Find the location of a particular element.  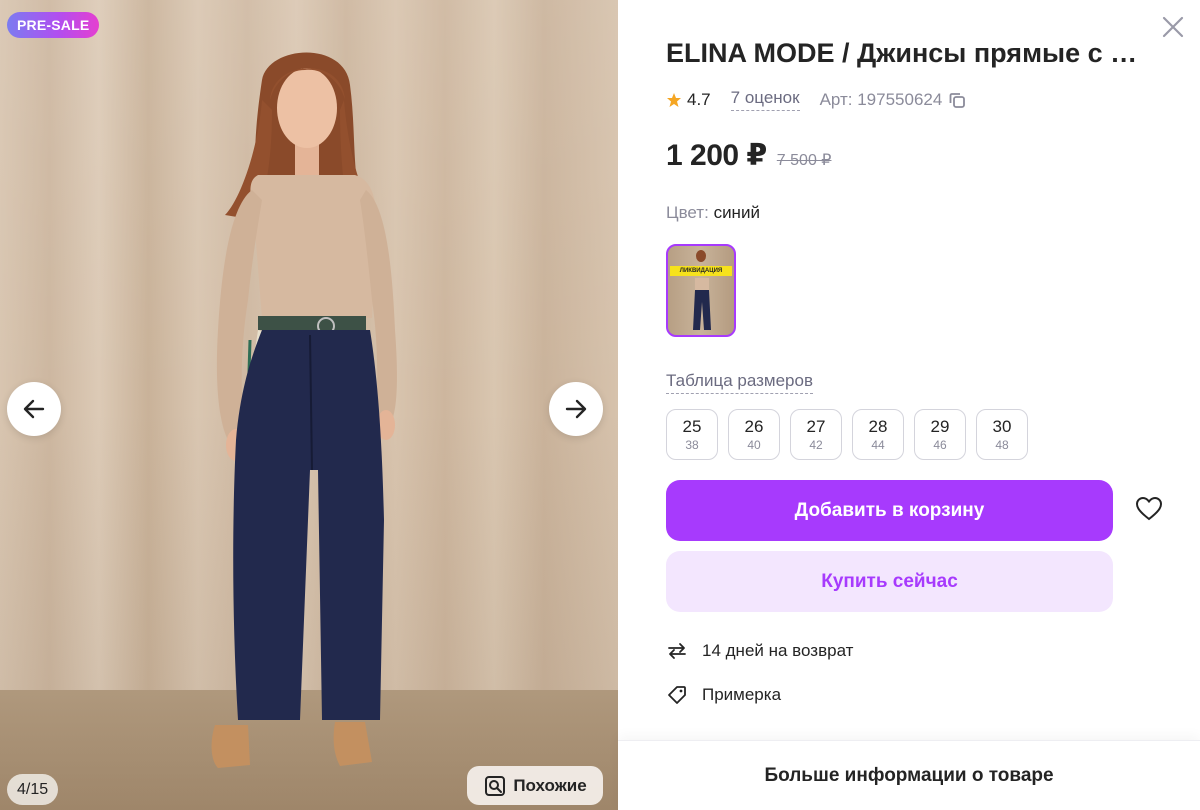

photo-counter: 4/15 is located at coordinates (33, 789).